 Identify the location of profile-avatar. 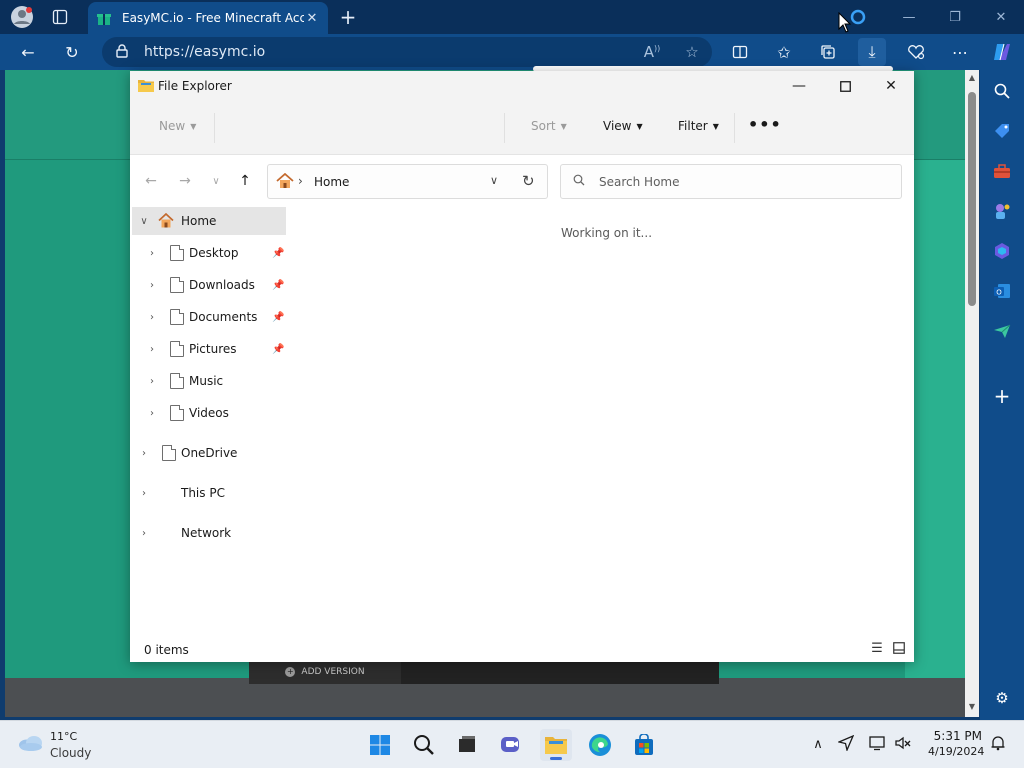
(22, 17).